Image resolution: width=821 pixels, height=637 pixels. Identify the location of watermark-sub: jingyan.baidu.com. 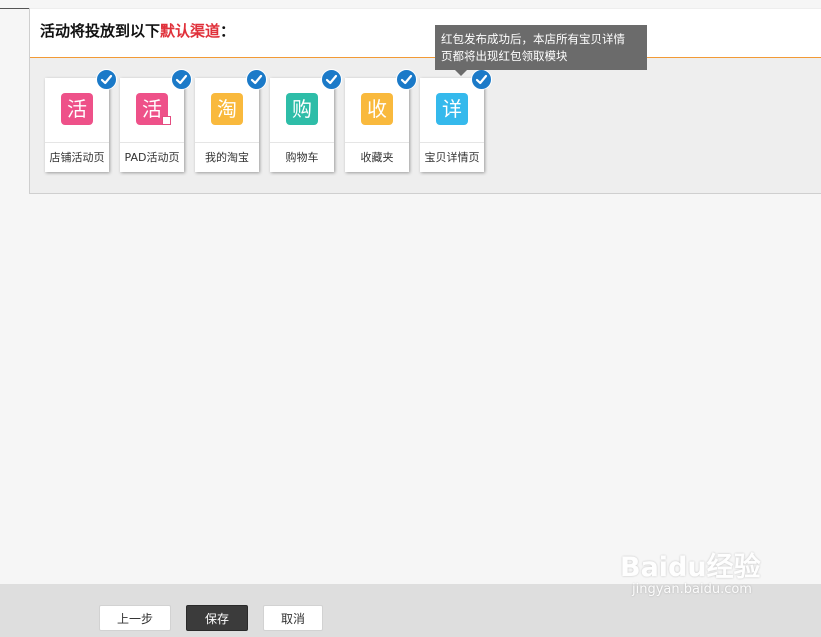
(692, 589).